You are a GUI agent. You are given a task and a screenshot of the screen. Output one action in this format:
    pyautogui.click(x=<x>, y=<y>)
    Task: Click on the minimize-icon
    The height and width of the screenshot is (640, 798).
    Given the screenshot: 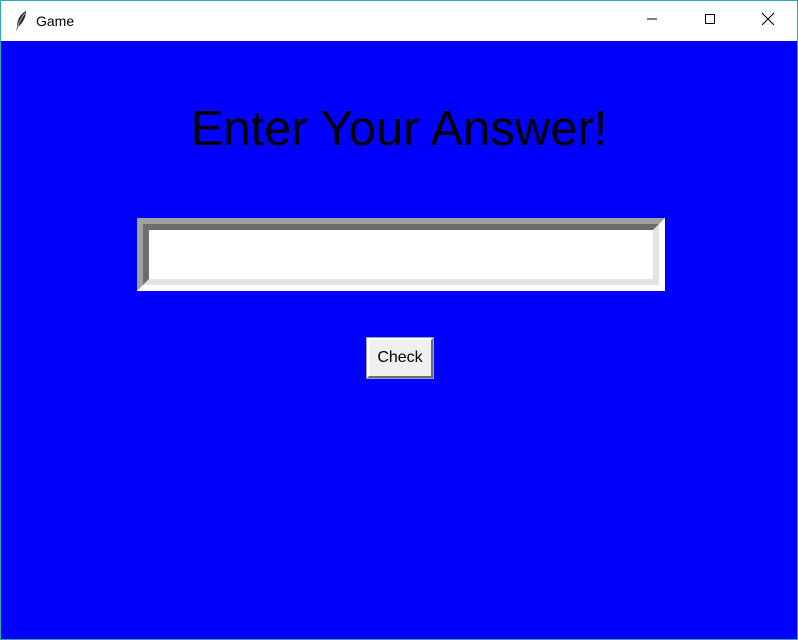 What is the action you would take?
    pyautogui.click(x=652, y=21)
    